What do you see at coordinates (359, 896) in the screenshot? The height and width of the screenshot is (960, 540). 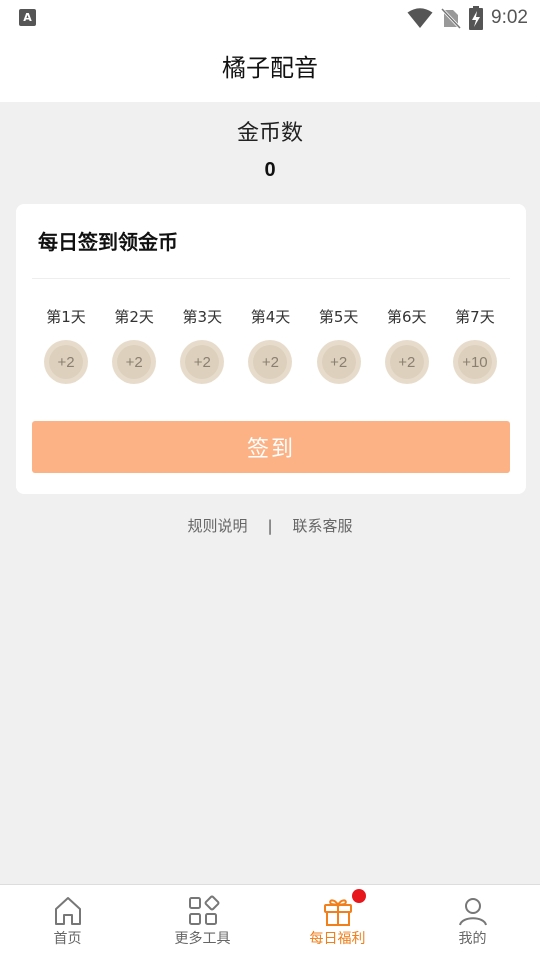 I see `notification-badge` at bounding box center [359, 896].